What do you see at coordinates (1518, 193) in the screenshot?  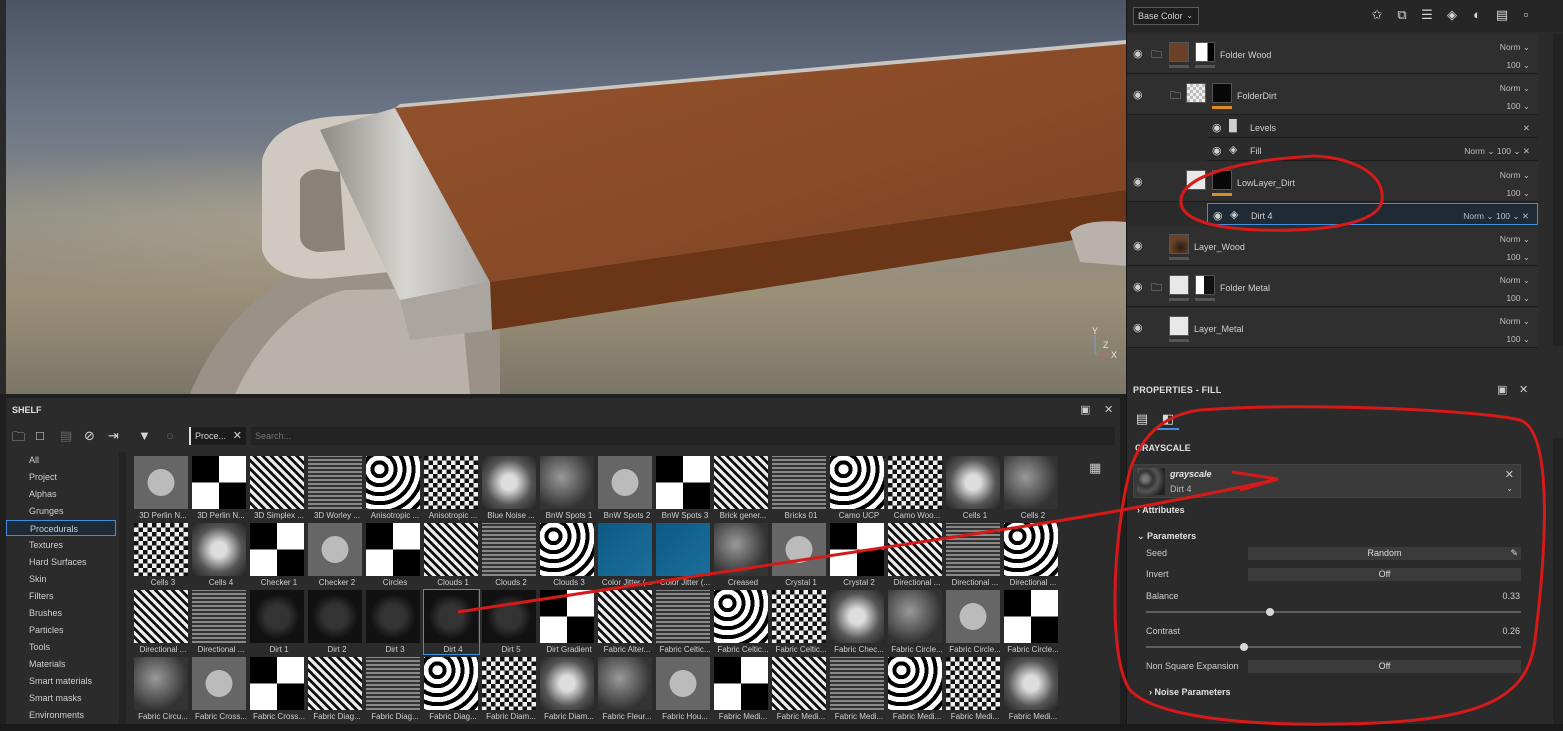 I see `opacity-value: 100 ⌄` at bounding box center [1518, 193].